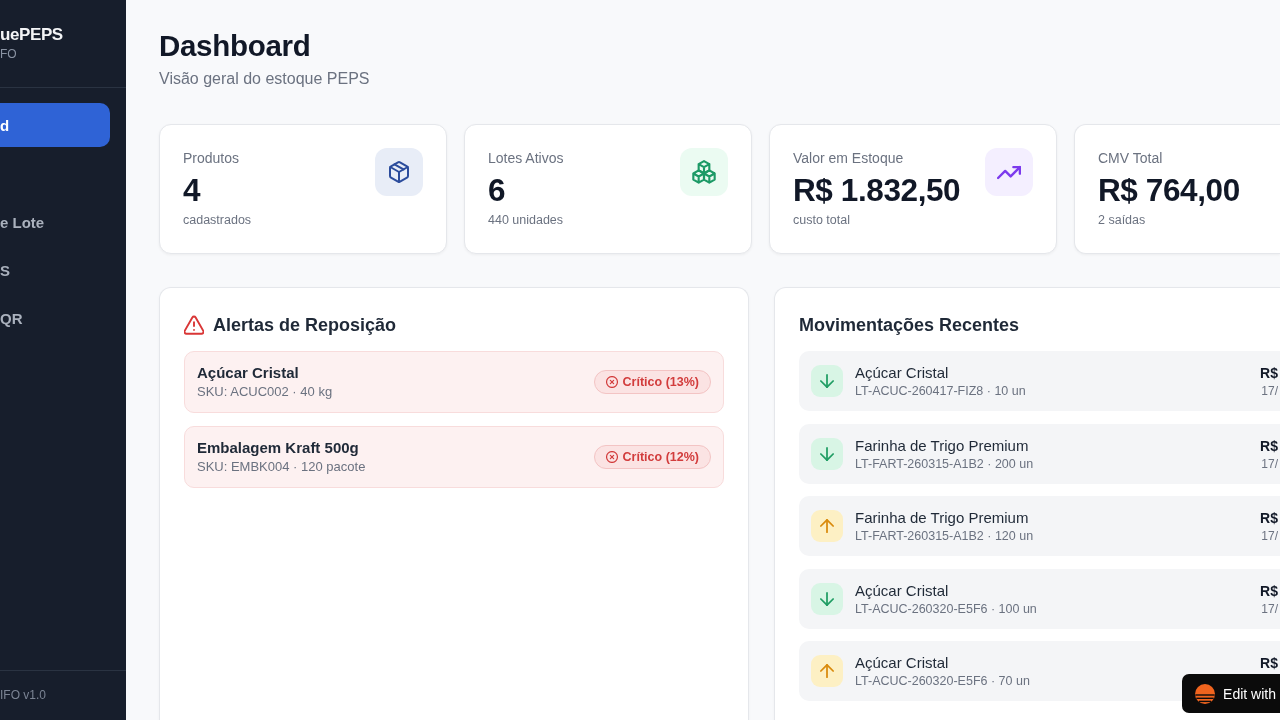 Image resolution: width=1280 pixels, height=720 pixels. What do you see at coordinates (704, 172) in the screenshot?
I see `cubes-icon` at bounding box center [704, 172].